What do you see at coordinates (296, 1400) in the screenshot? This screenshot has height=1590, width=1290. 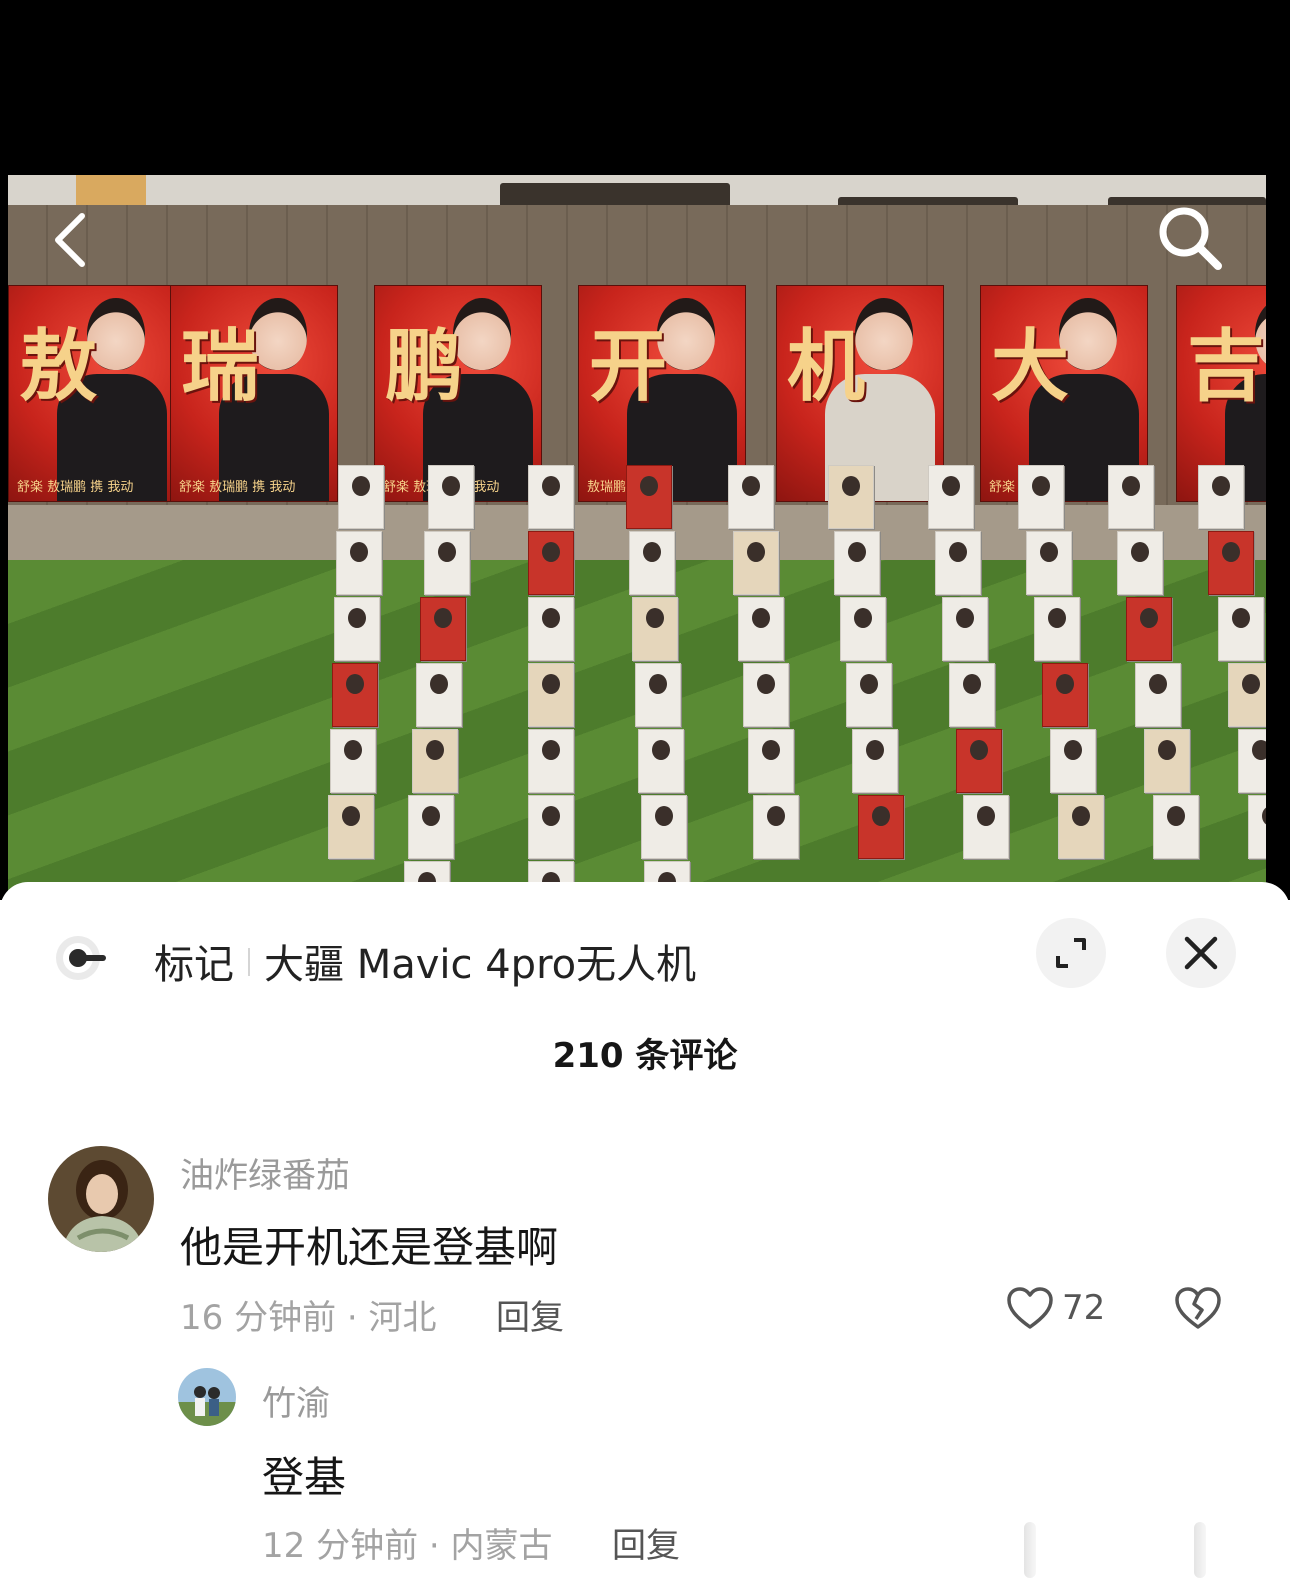 I see `reply-username: 竹渝` at bounding box center [296, 1400].